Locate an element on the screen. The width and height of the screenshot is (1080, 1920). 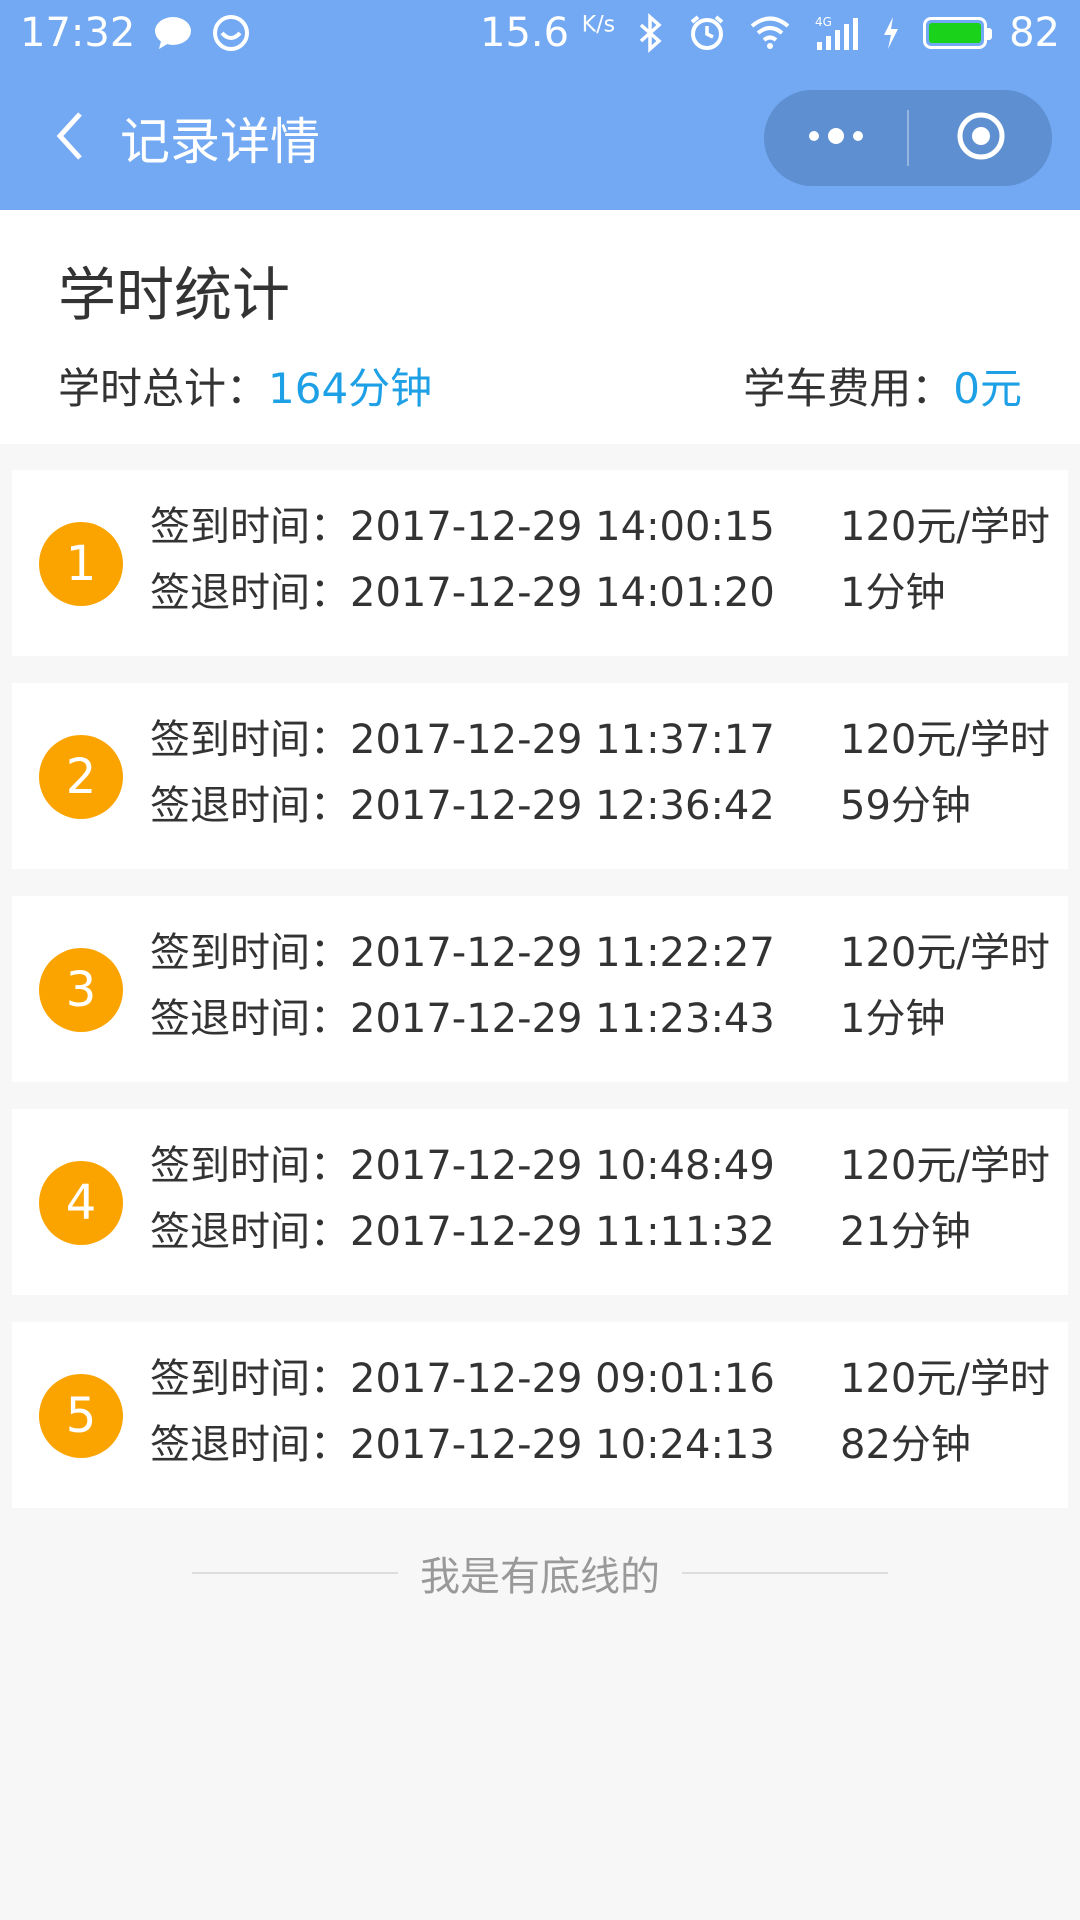
back-button is located at coordinates (70, 138).